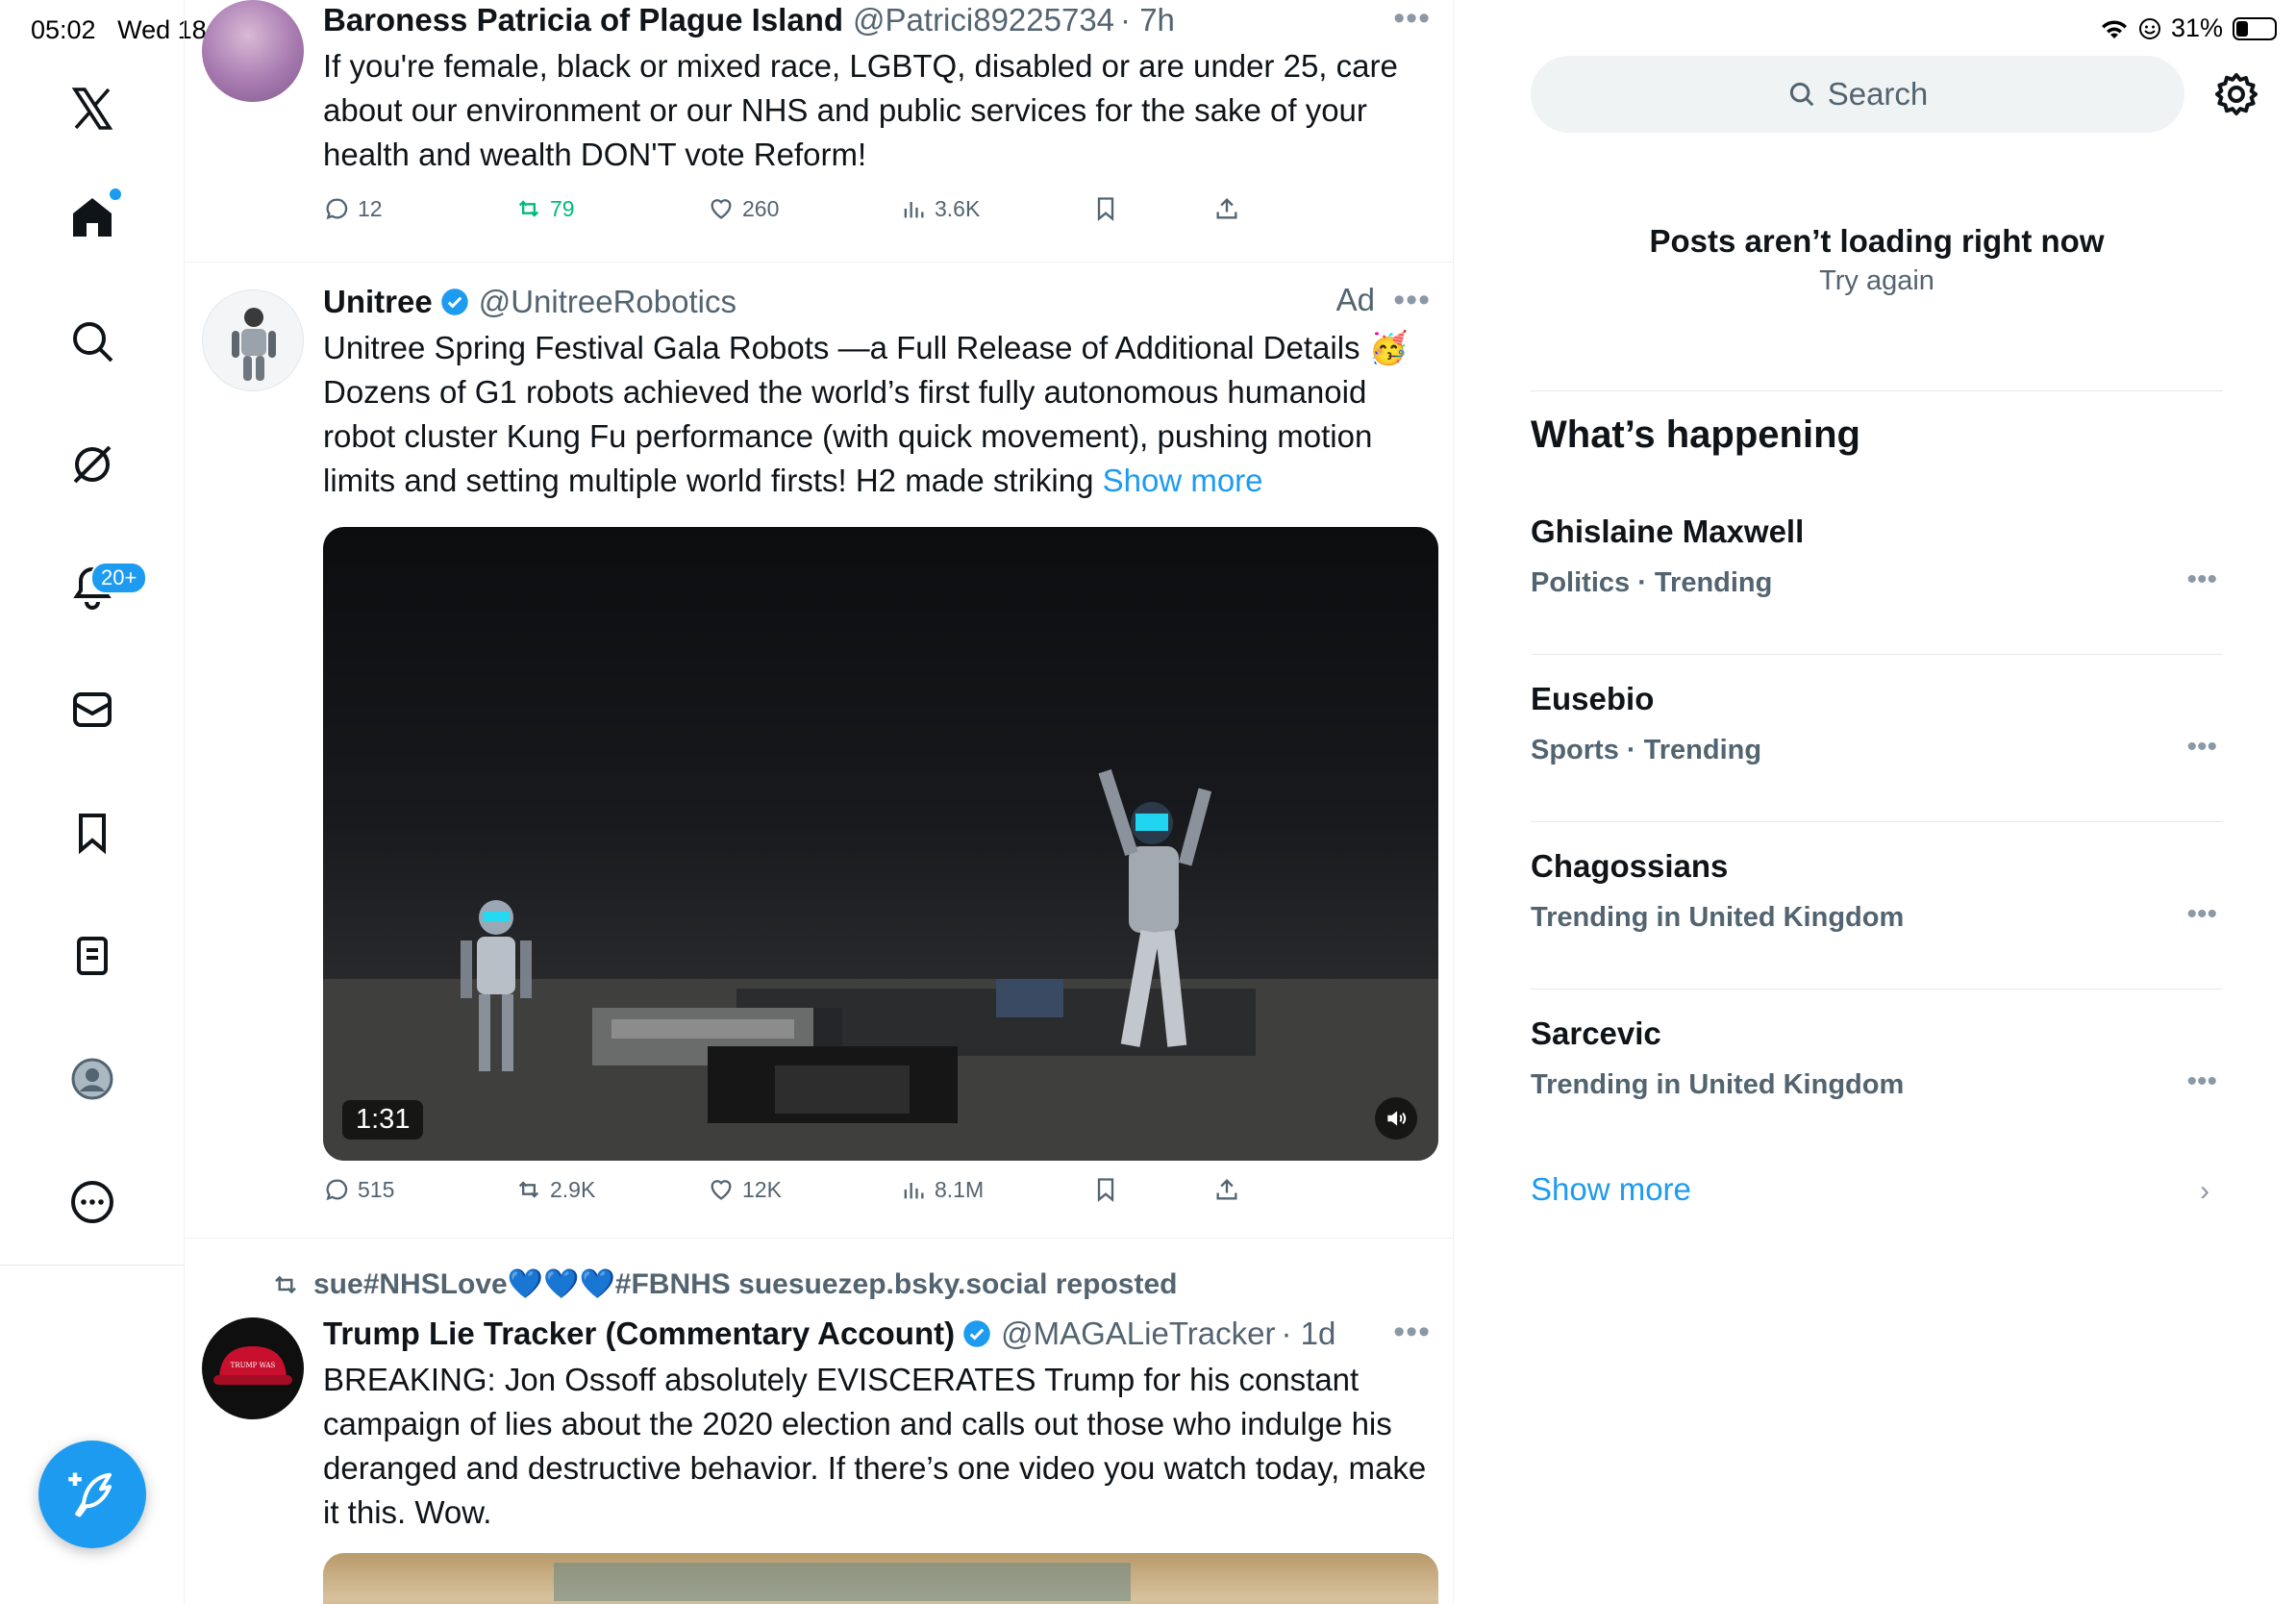 The height and width of the screenshot is (1604, 2296). What do you see at coordinates (555, 1189) in the screenshot?
I see `repost-button: 2.9K` at bounding box center [555, 1189].